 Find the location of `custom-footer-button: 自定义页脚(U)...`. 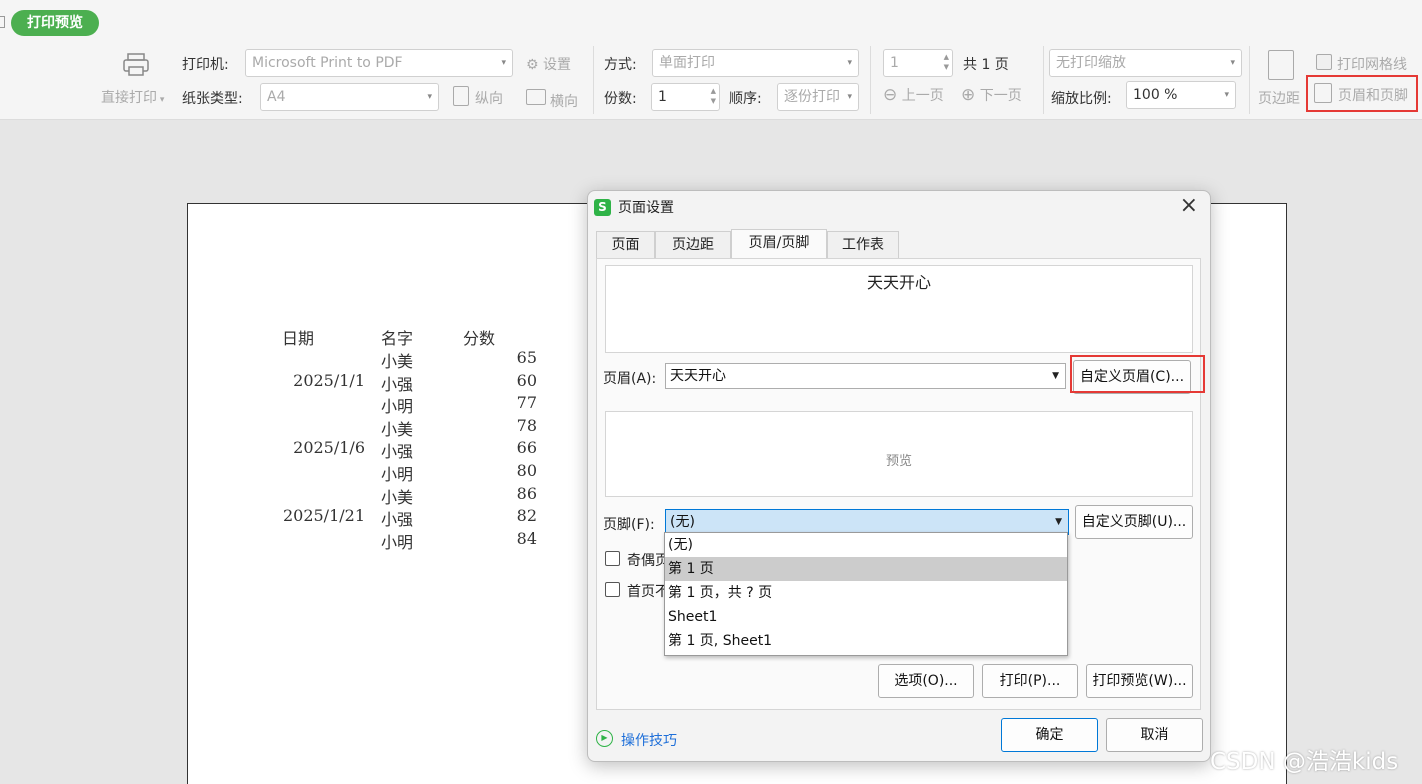

custom-footer-button: 自定义页脚(U)... is located at coordinates (1134, 522).